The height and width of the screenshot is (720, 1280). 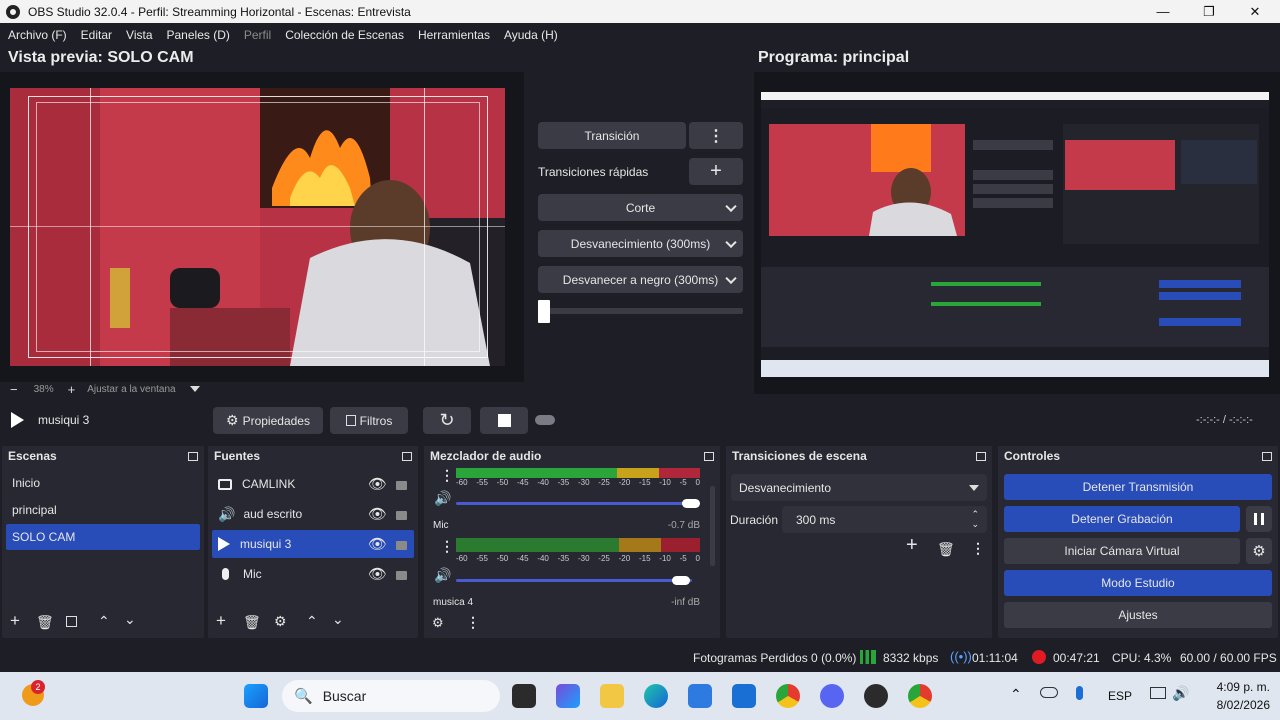 I want to click on restart-button: ↻, so click(x=447, y=420).